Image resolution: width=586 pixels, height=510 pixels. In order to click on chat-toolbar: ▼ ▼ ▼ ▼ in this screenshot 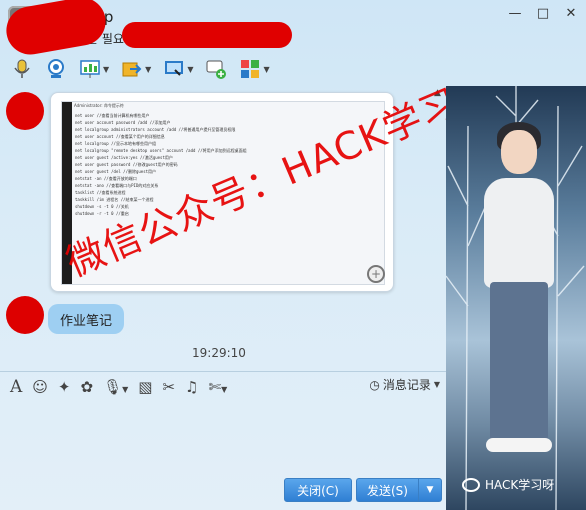, I will do `click(165, 69)`.